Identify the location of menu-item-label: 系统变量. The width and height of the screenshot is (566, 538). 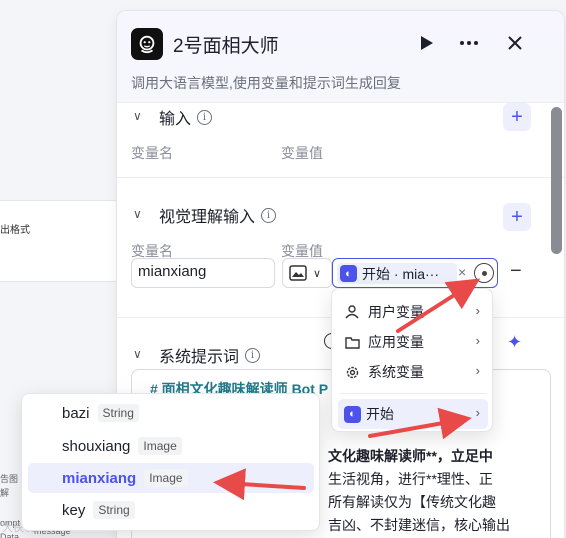
(396, 372).